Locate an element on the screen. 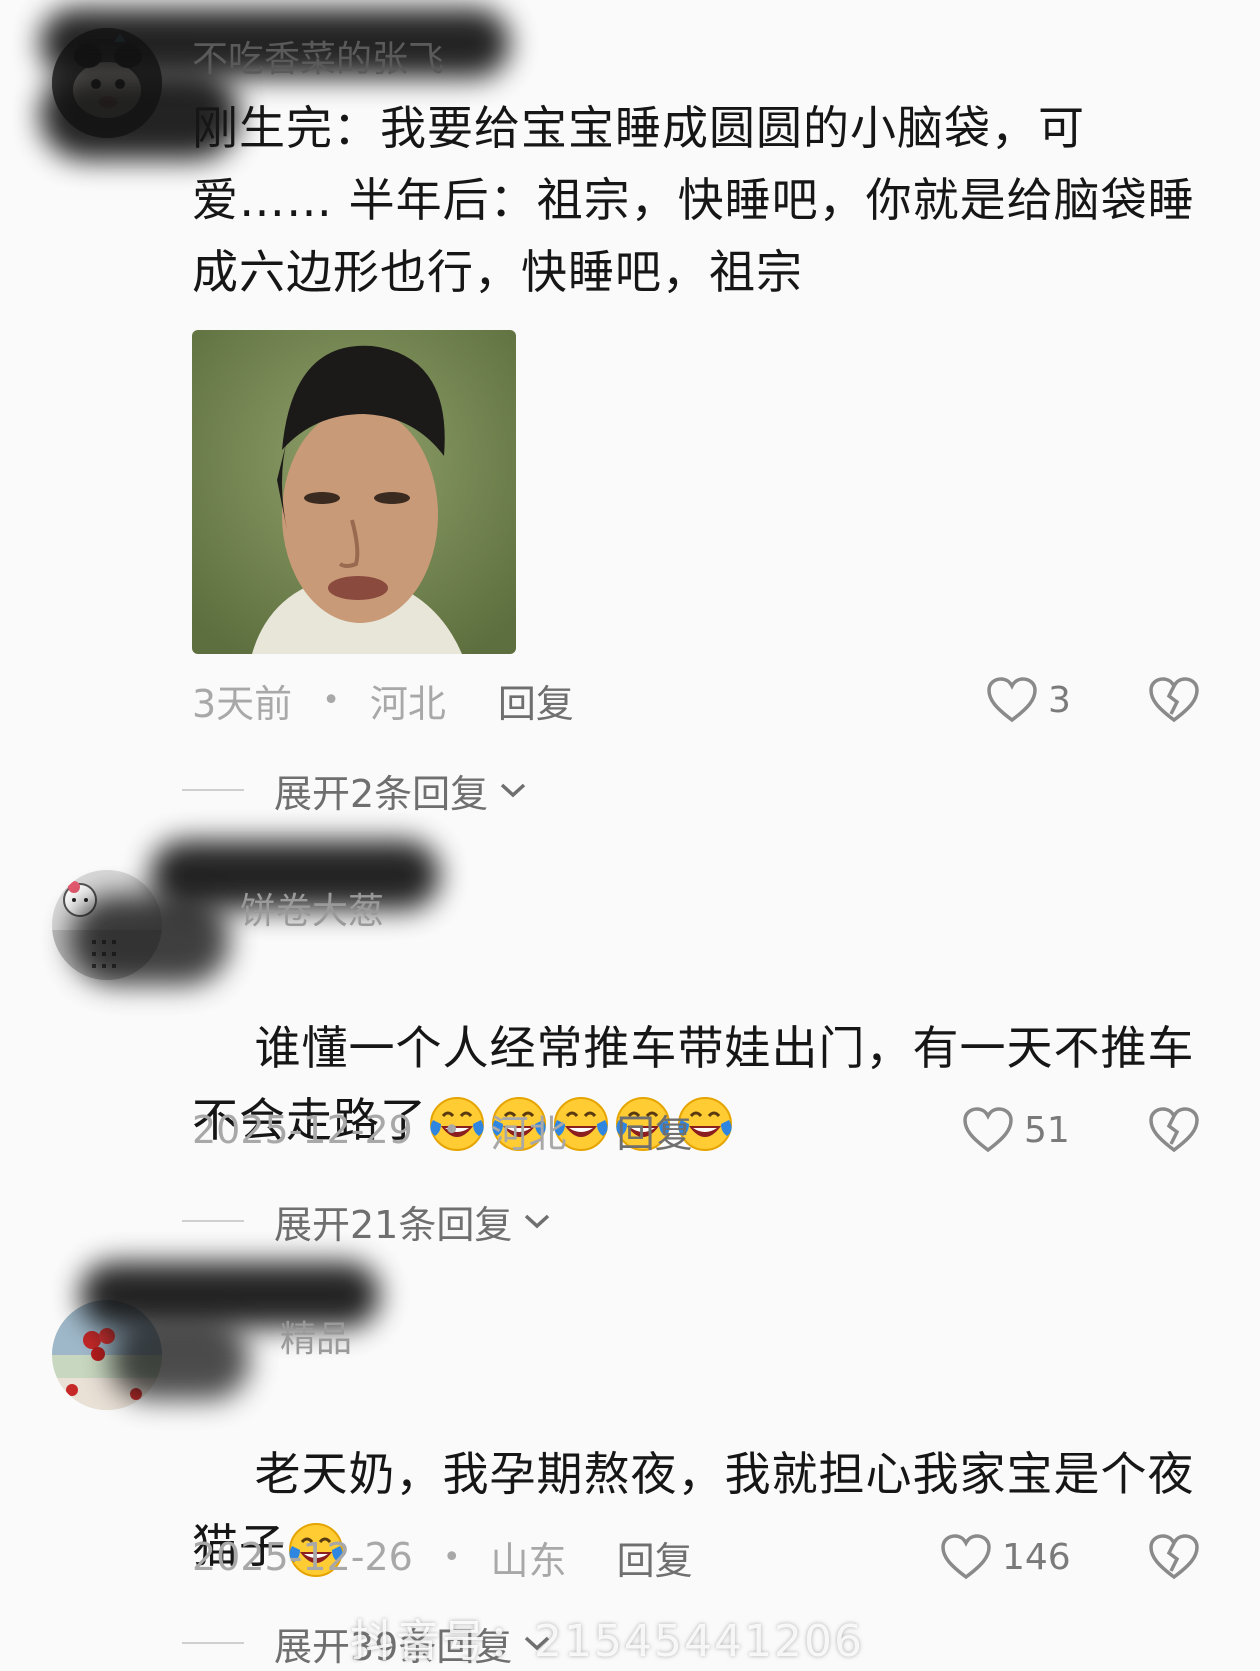 This screenshot has width=1260, height=1671. comment-time: 2025-12-29 is located at coordinates (302, 1130).